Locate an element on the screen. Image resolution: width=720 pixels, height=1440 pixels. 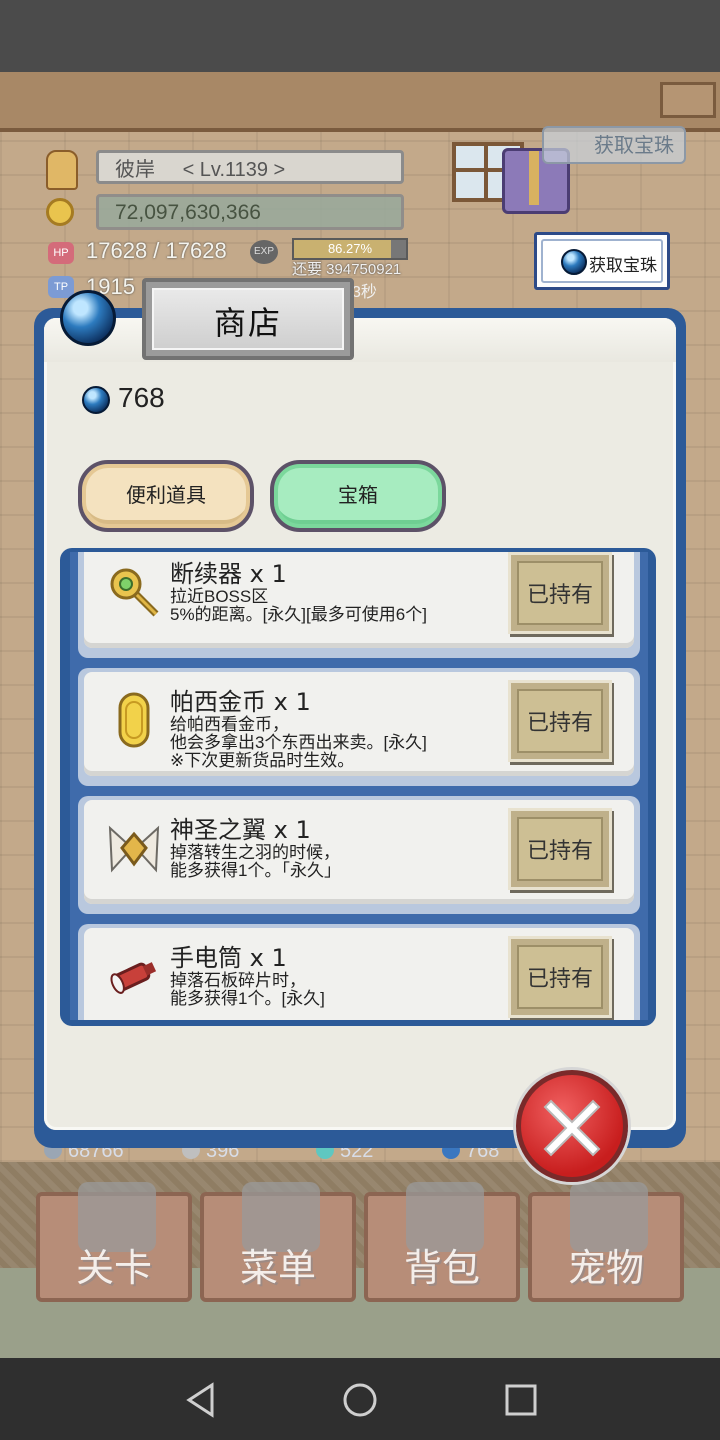
close-icon is located at coordinates (572, 1128).